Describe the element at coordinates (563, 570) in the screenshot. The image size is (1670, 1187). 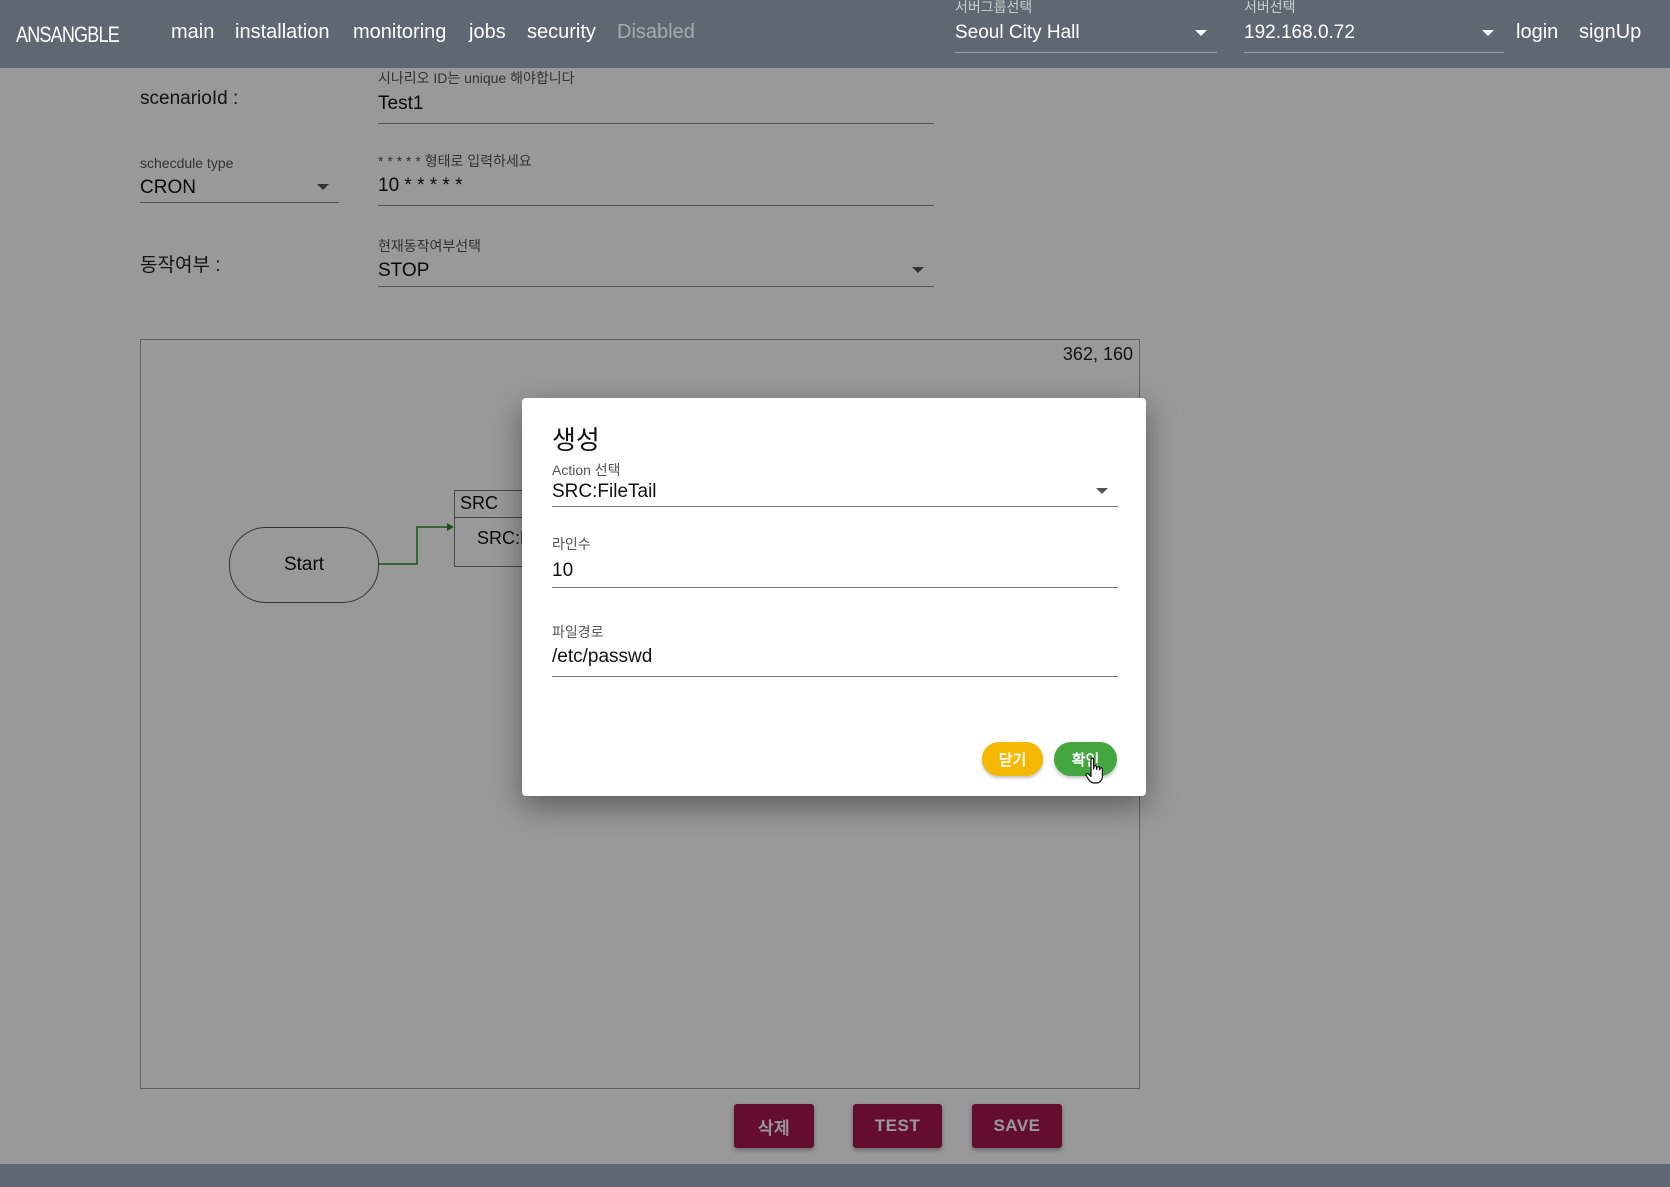
I see `line-count-value: 10` at that location.